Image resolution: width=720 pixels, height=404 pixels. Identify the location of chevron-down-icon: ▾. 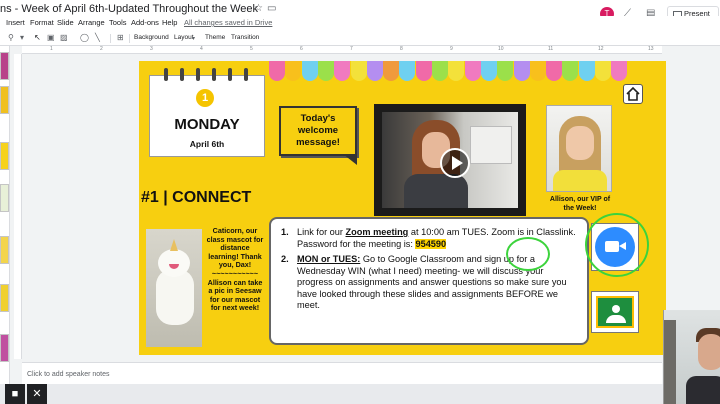
(193, 38).